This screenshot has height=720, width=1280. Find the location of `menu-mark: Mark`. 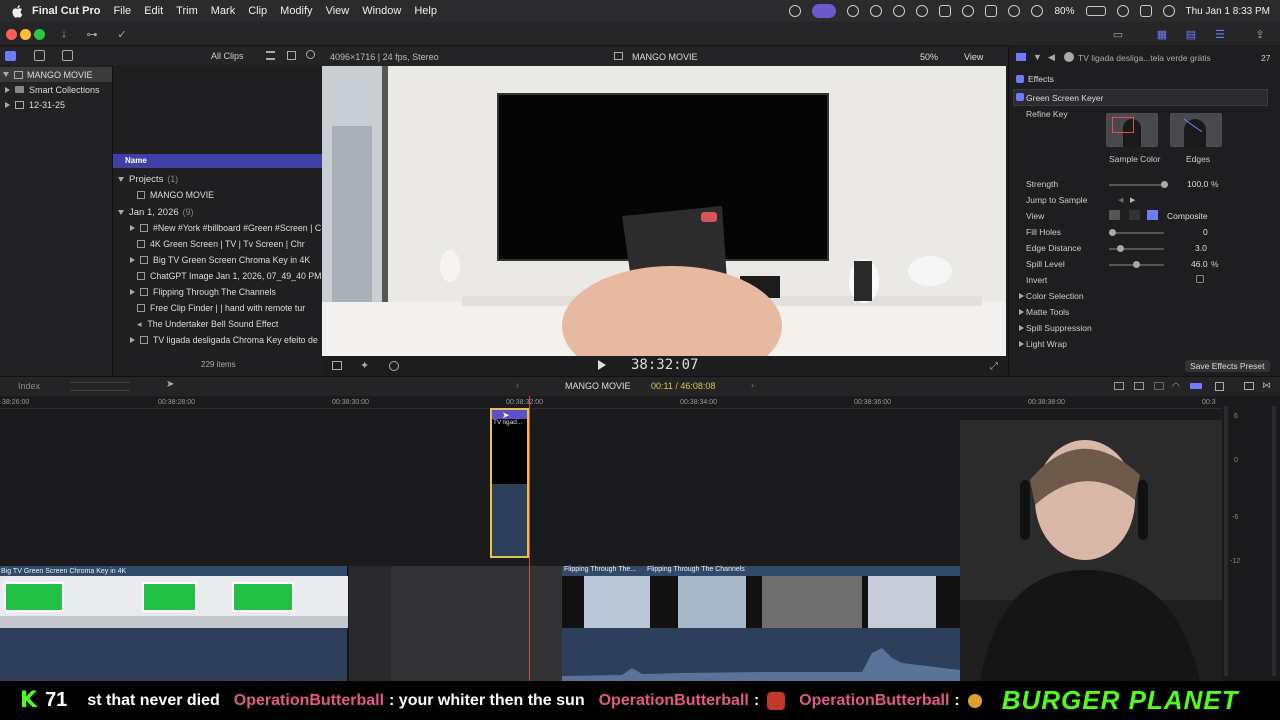

menu-mark: Mark is located at coordinates (223, 11).